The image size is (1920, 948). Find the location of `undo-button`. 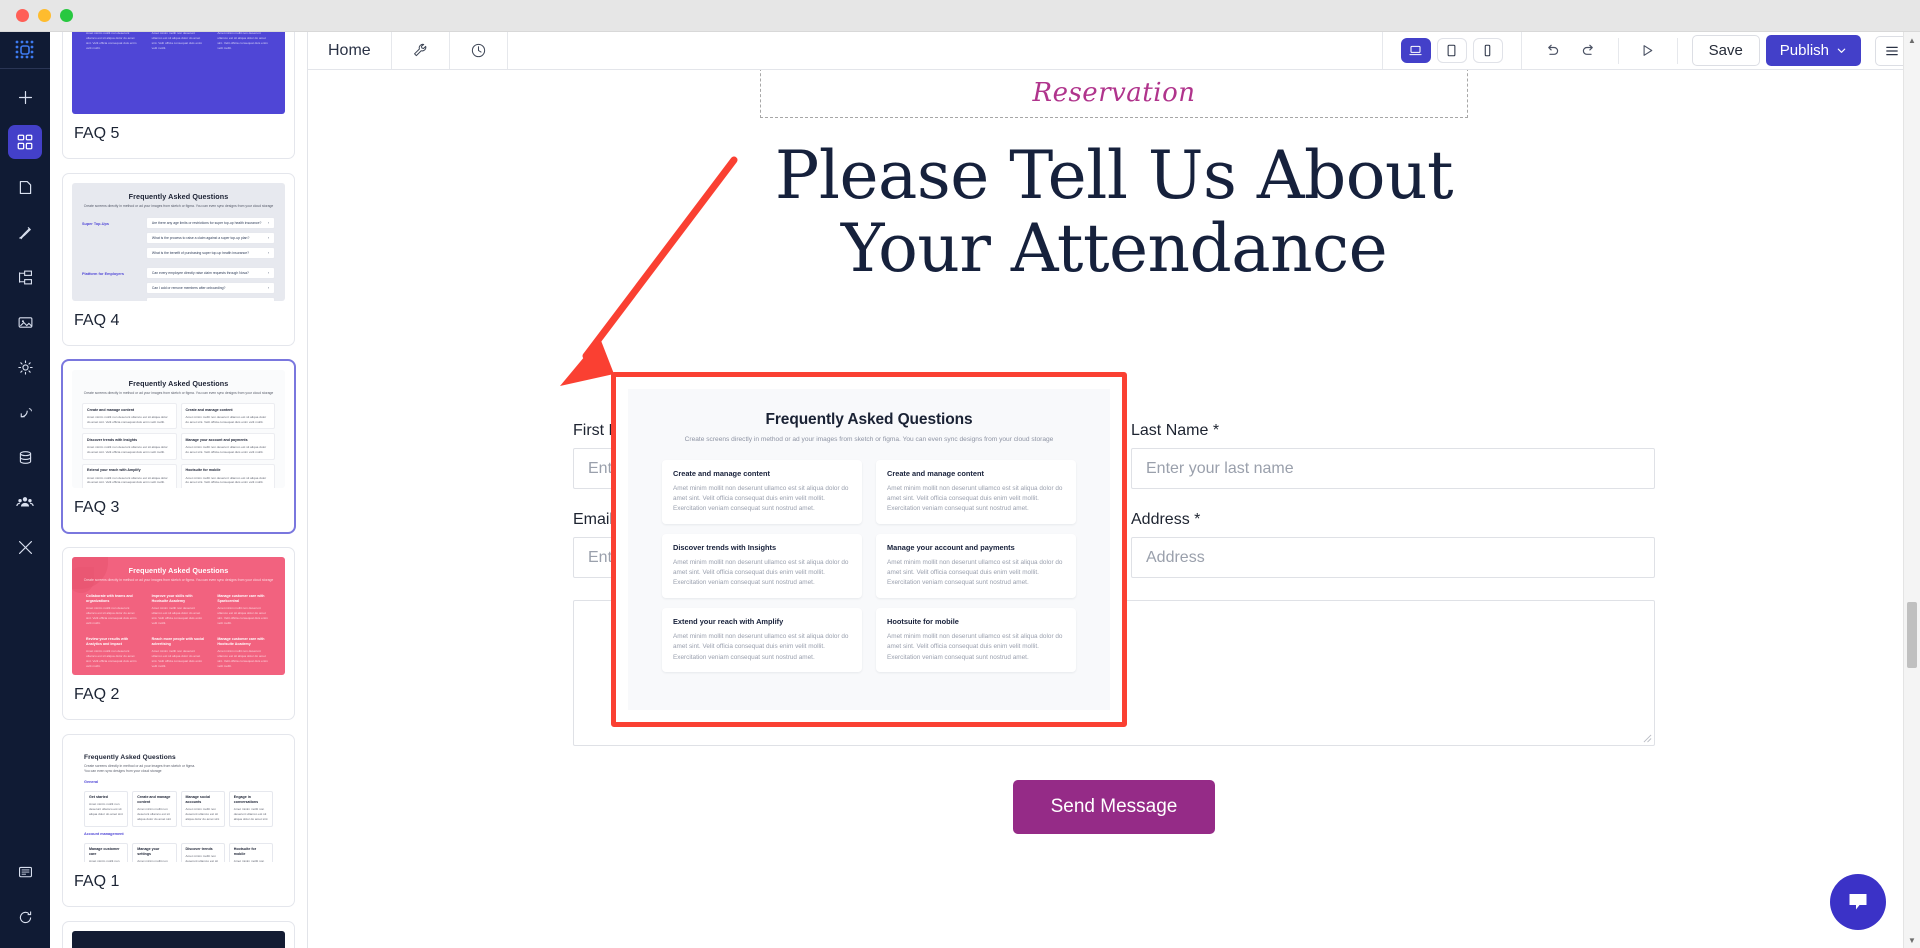

undo-button is located at coordinates (1553, 51).